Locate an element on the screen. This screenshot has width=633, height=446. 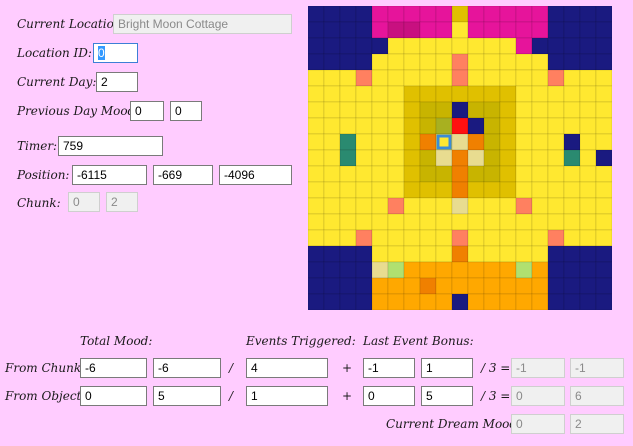
chunks-result-b-field: -1 is located at coordinates (597, 368).